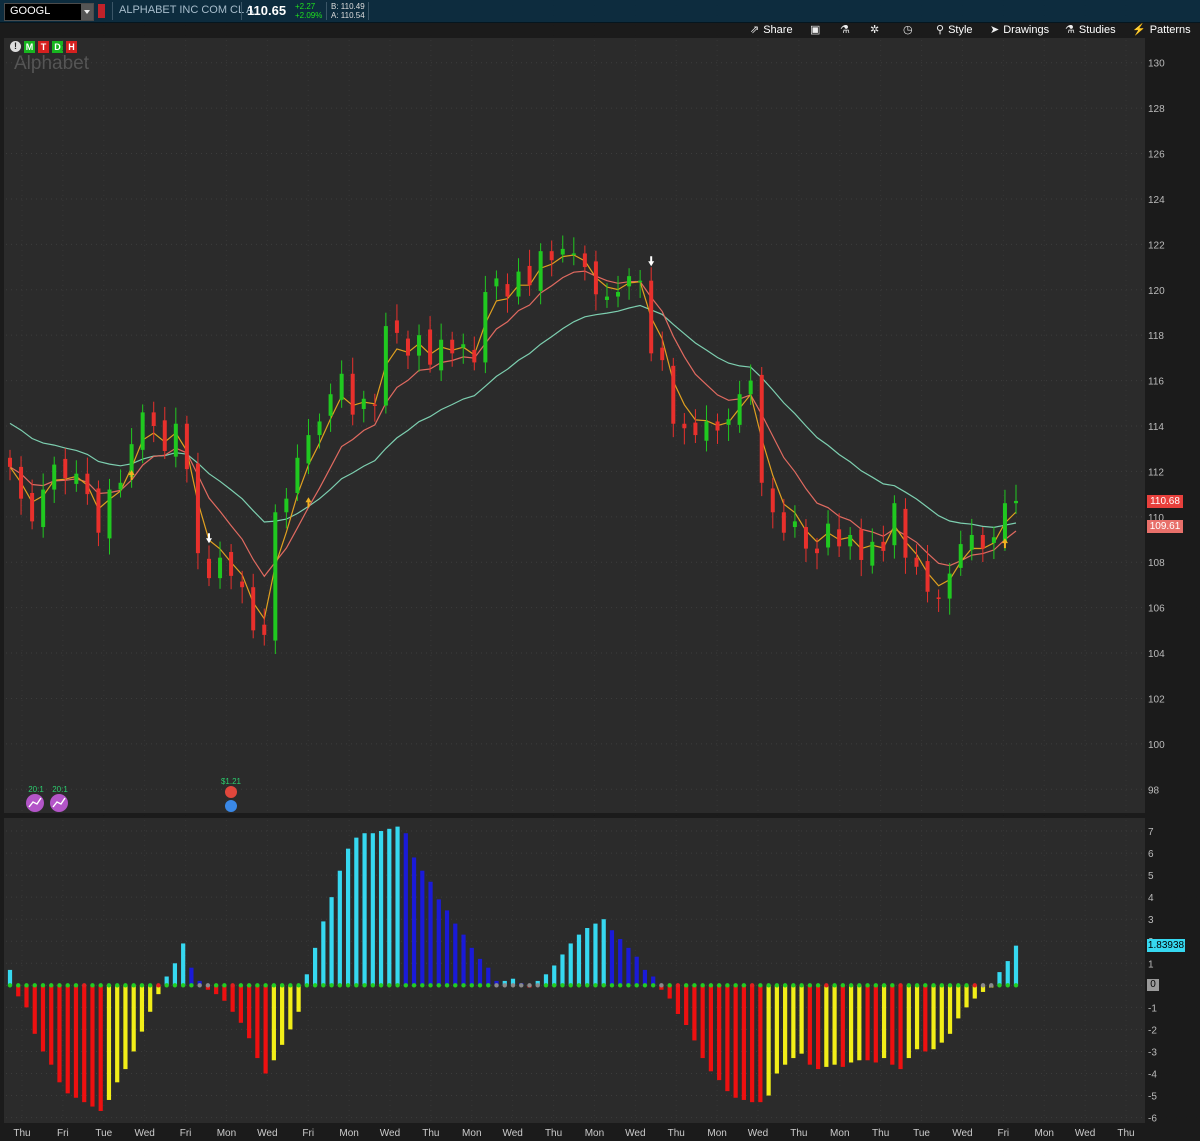  I want to click on price-tick-label: 120, so click(1156, 291).